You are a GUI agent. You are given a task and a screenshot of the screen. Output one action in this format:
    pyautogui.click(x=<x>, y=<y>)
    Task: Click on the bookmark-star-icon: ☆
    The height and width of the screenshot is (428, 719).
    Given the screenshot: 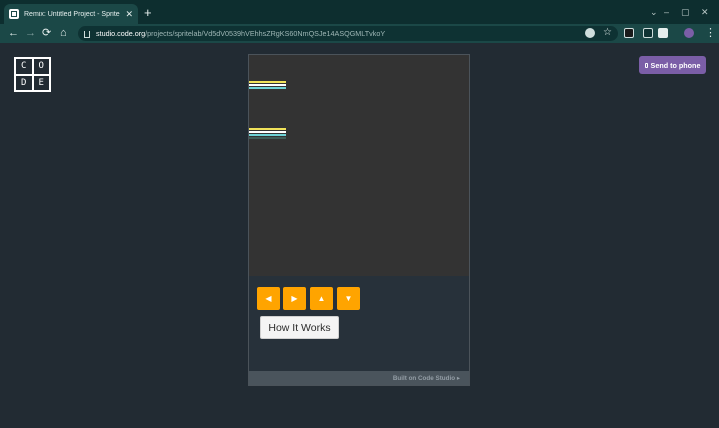 What is the action you would take?
    pyautogui.click(x=607, y=33)
    